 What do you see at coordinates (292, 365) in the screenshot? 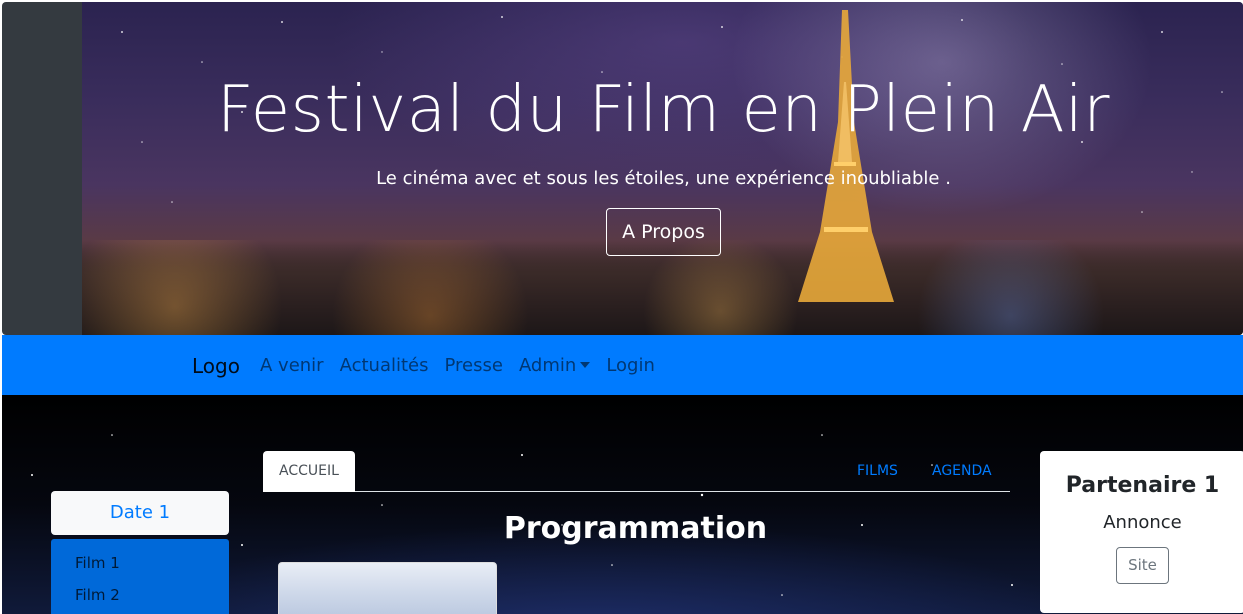
I see `nav-link-a-venir: A venir` at bounding box center [292, 365].